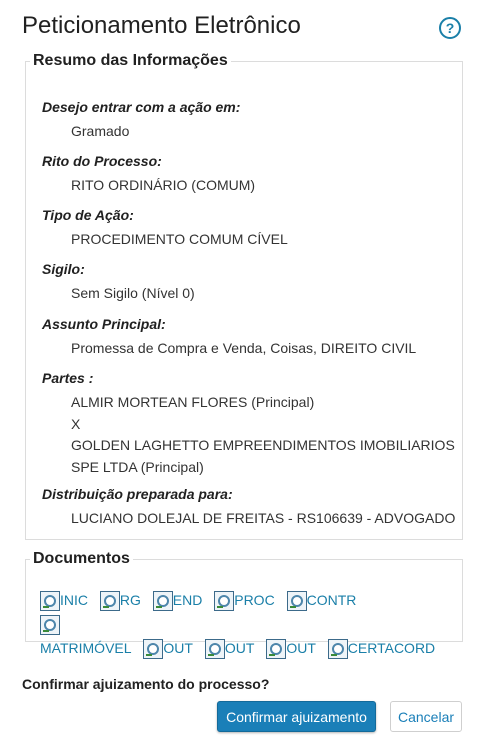 The image size is (489, 750). What do you see at coordinates (137, 494) in the screenshot?
I see `field-label: Distribuição preparada para:` at bounding box center [137, 494].